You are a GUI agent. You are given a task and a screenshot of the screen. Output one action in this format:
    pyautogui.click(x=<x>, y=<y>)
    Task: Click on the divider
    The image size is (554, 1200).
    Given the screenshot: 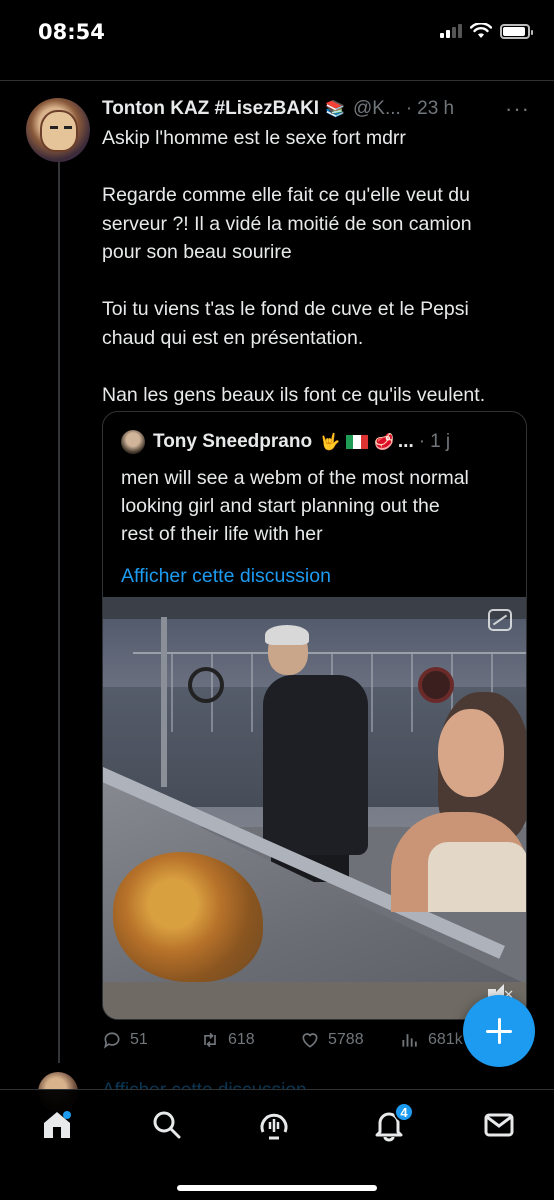 What is the action you would take?
    pyautogui.click(x=277, y=80)
    